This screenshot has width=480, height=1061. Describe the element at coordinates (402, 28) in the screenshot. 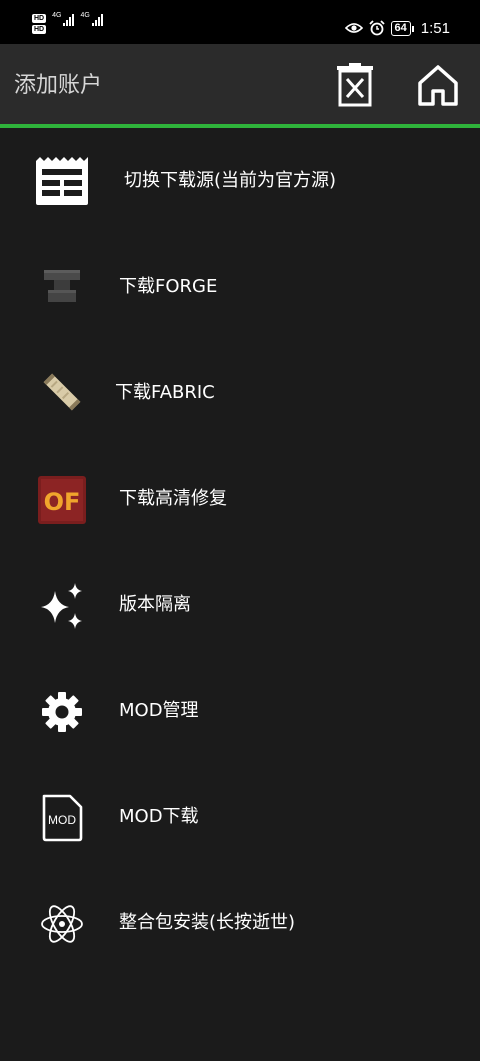

I see `battery-icon: 64` at that location.